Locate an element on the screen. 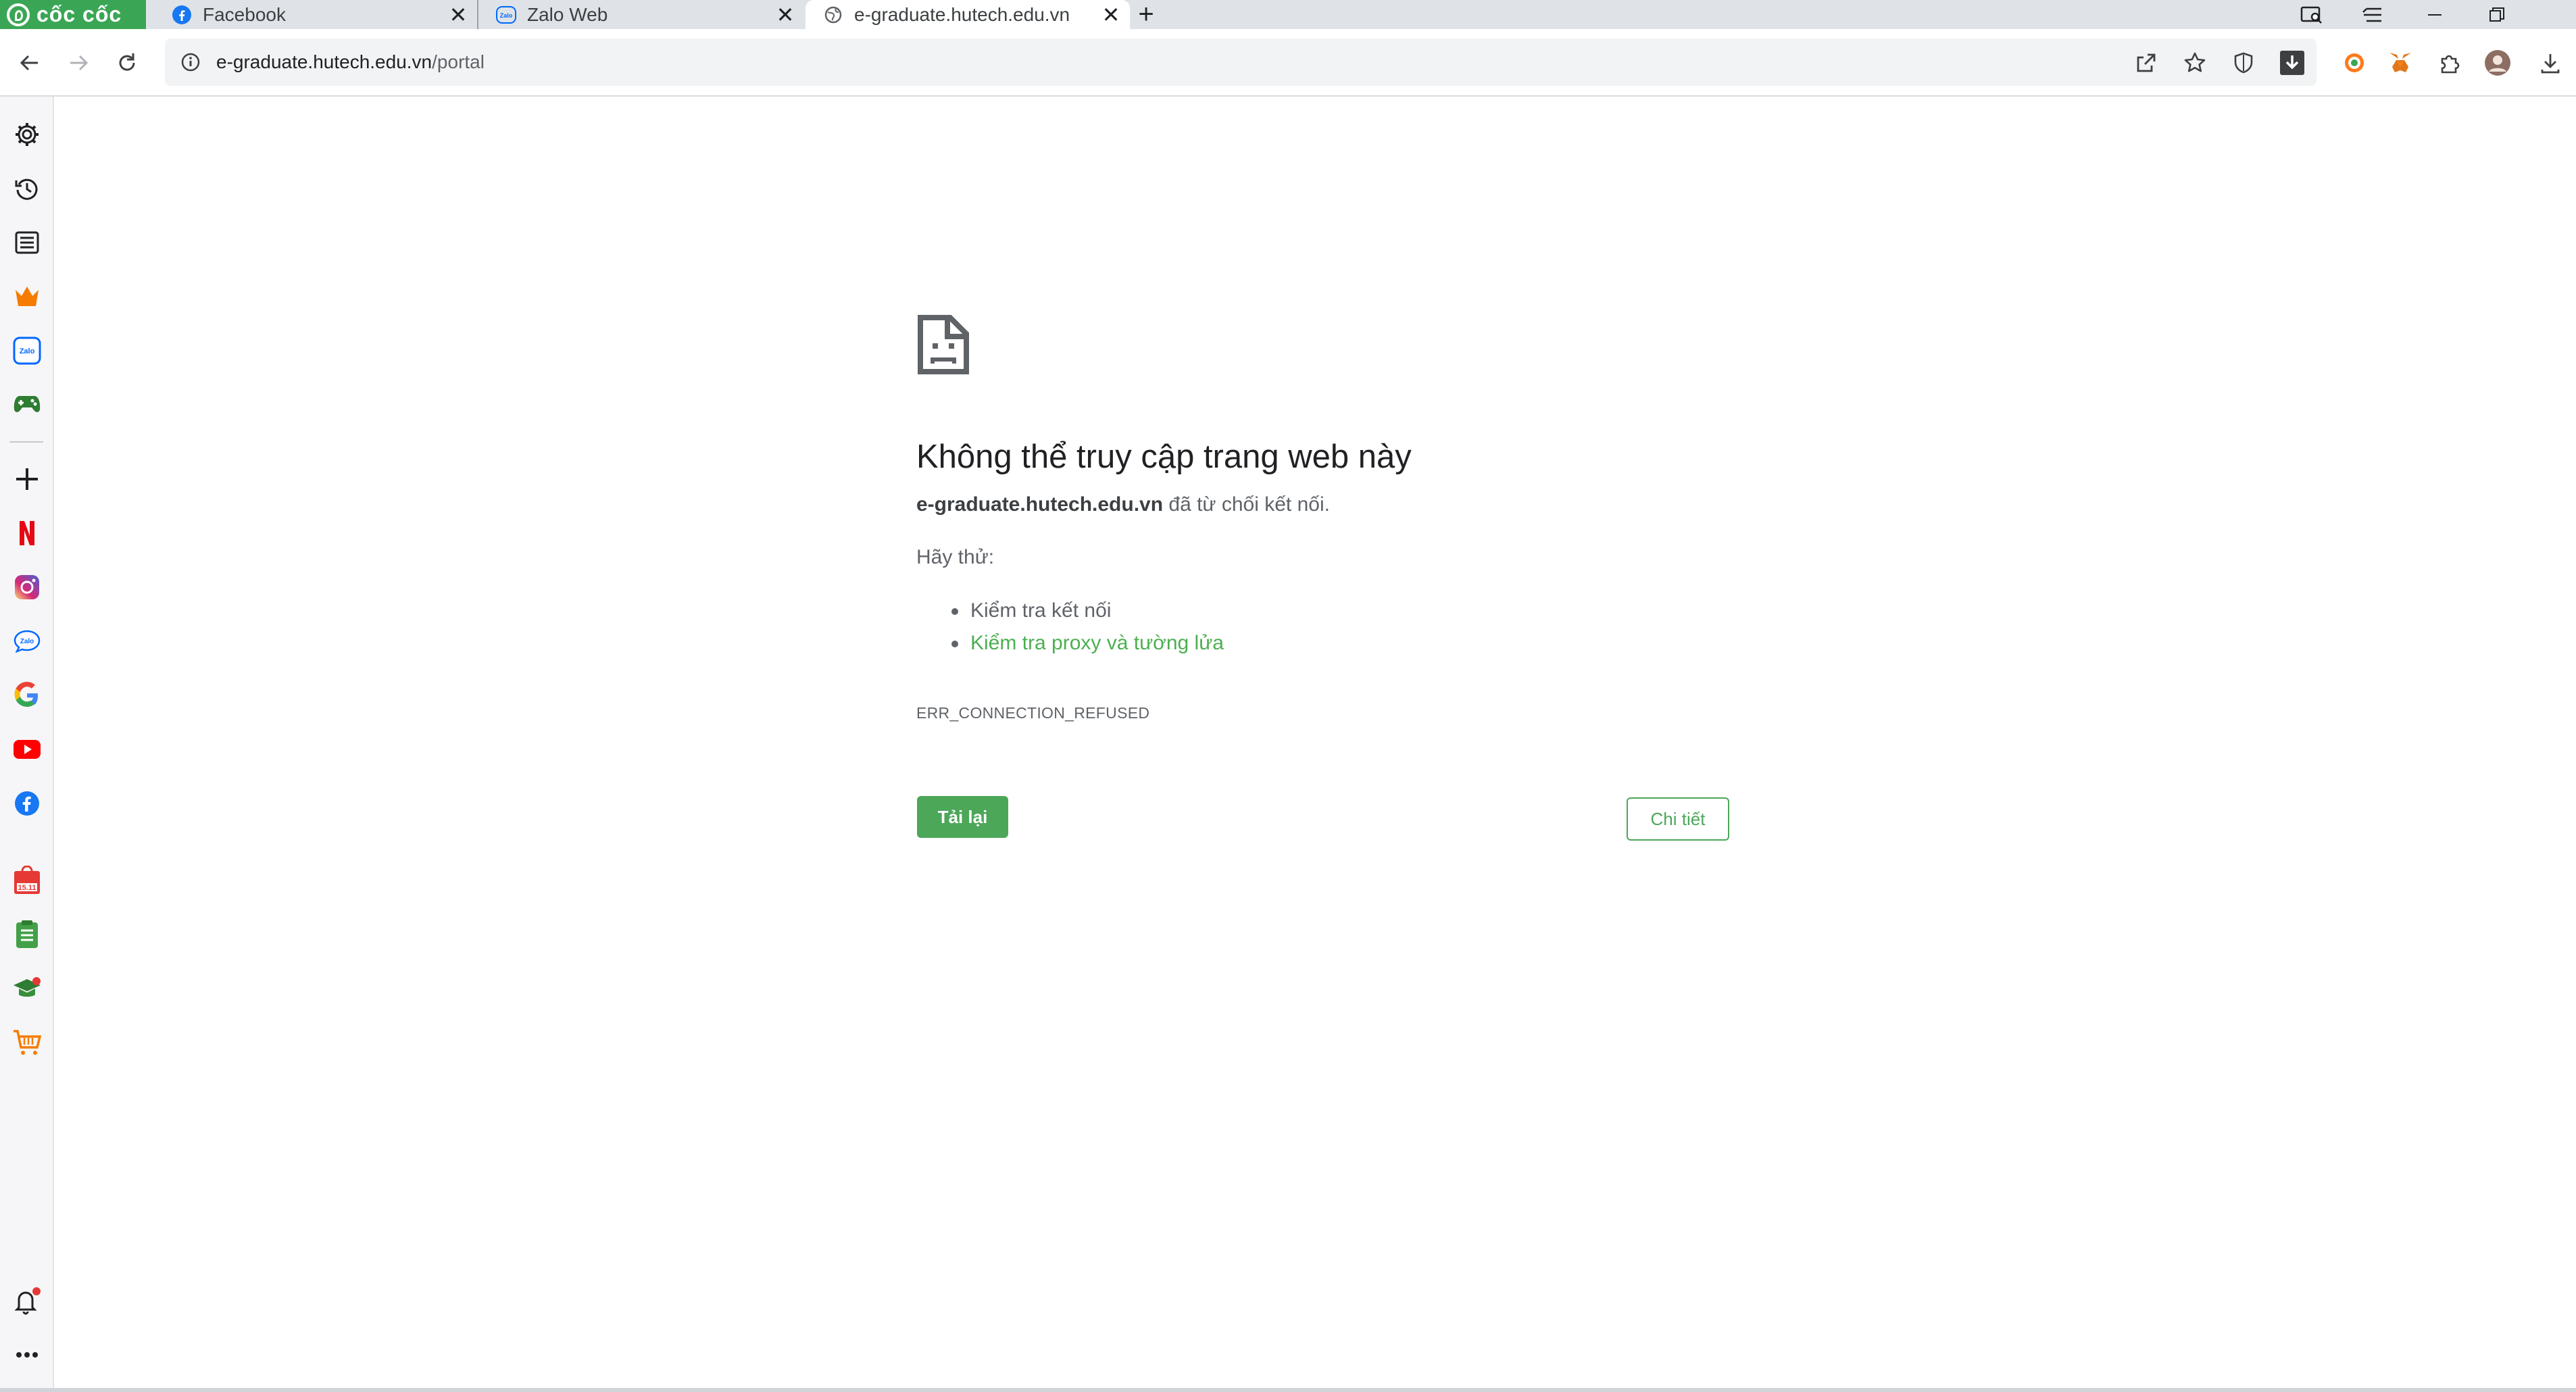  reload-page-button: Tải lại is located at coordinates (963, 817).